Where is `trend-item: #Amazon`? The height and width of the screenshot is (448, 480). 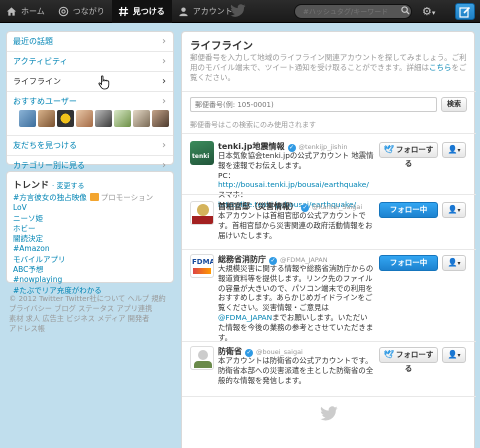 trend-item: #Amazon is located at coordinates (90, 249).